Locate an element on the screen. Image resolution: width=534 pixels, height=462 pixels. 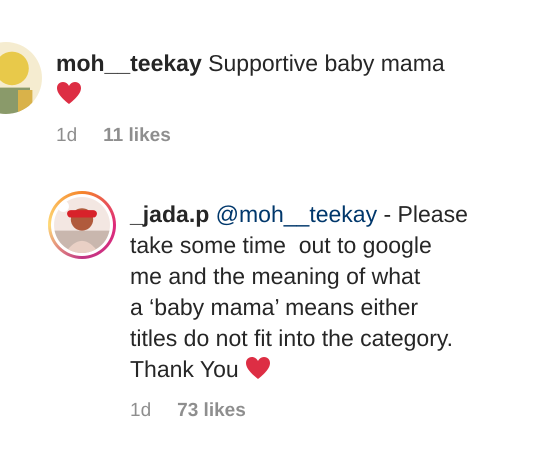
username-link: _jada.p is located at coordinates (170, 214).